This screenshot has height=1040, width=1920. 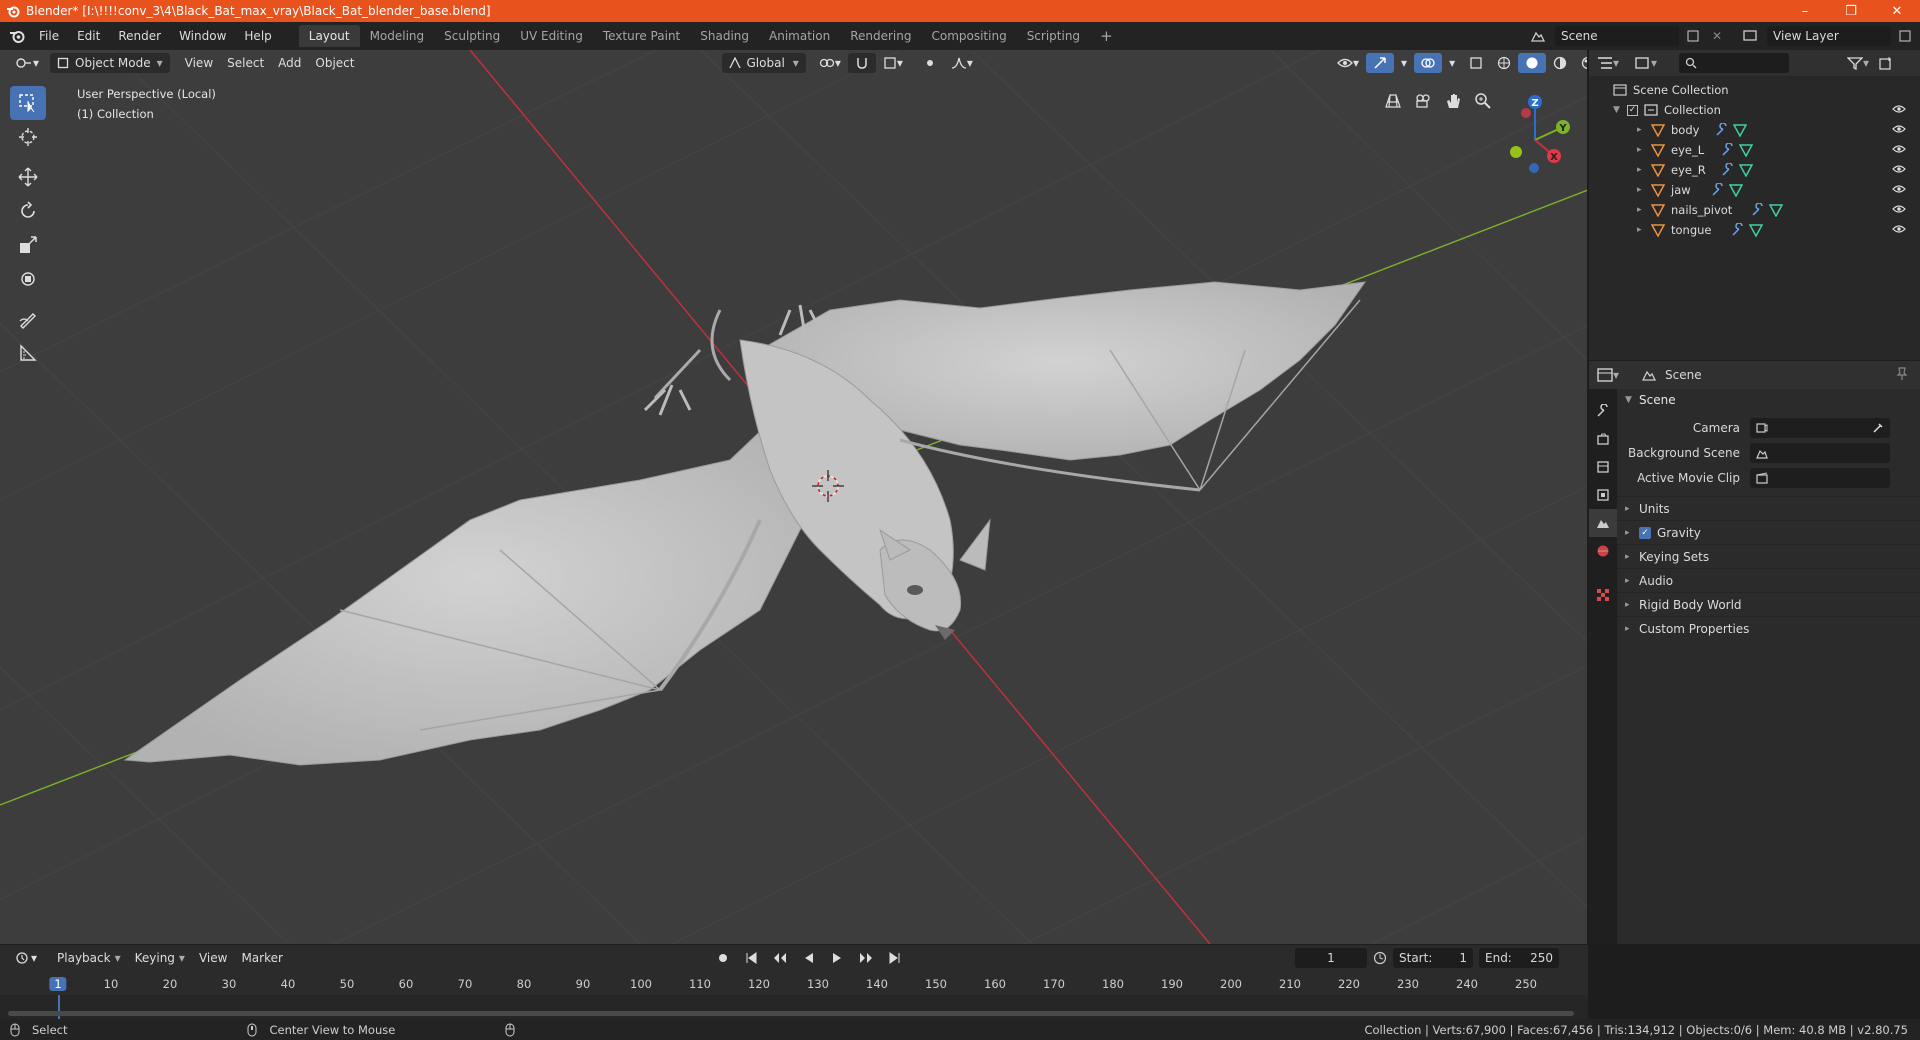 What do you see at coordinates (1603, 467) in the screenshot?
I see `output-tab-icon` at bounding box center [1603, 467].